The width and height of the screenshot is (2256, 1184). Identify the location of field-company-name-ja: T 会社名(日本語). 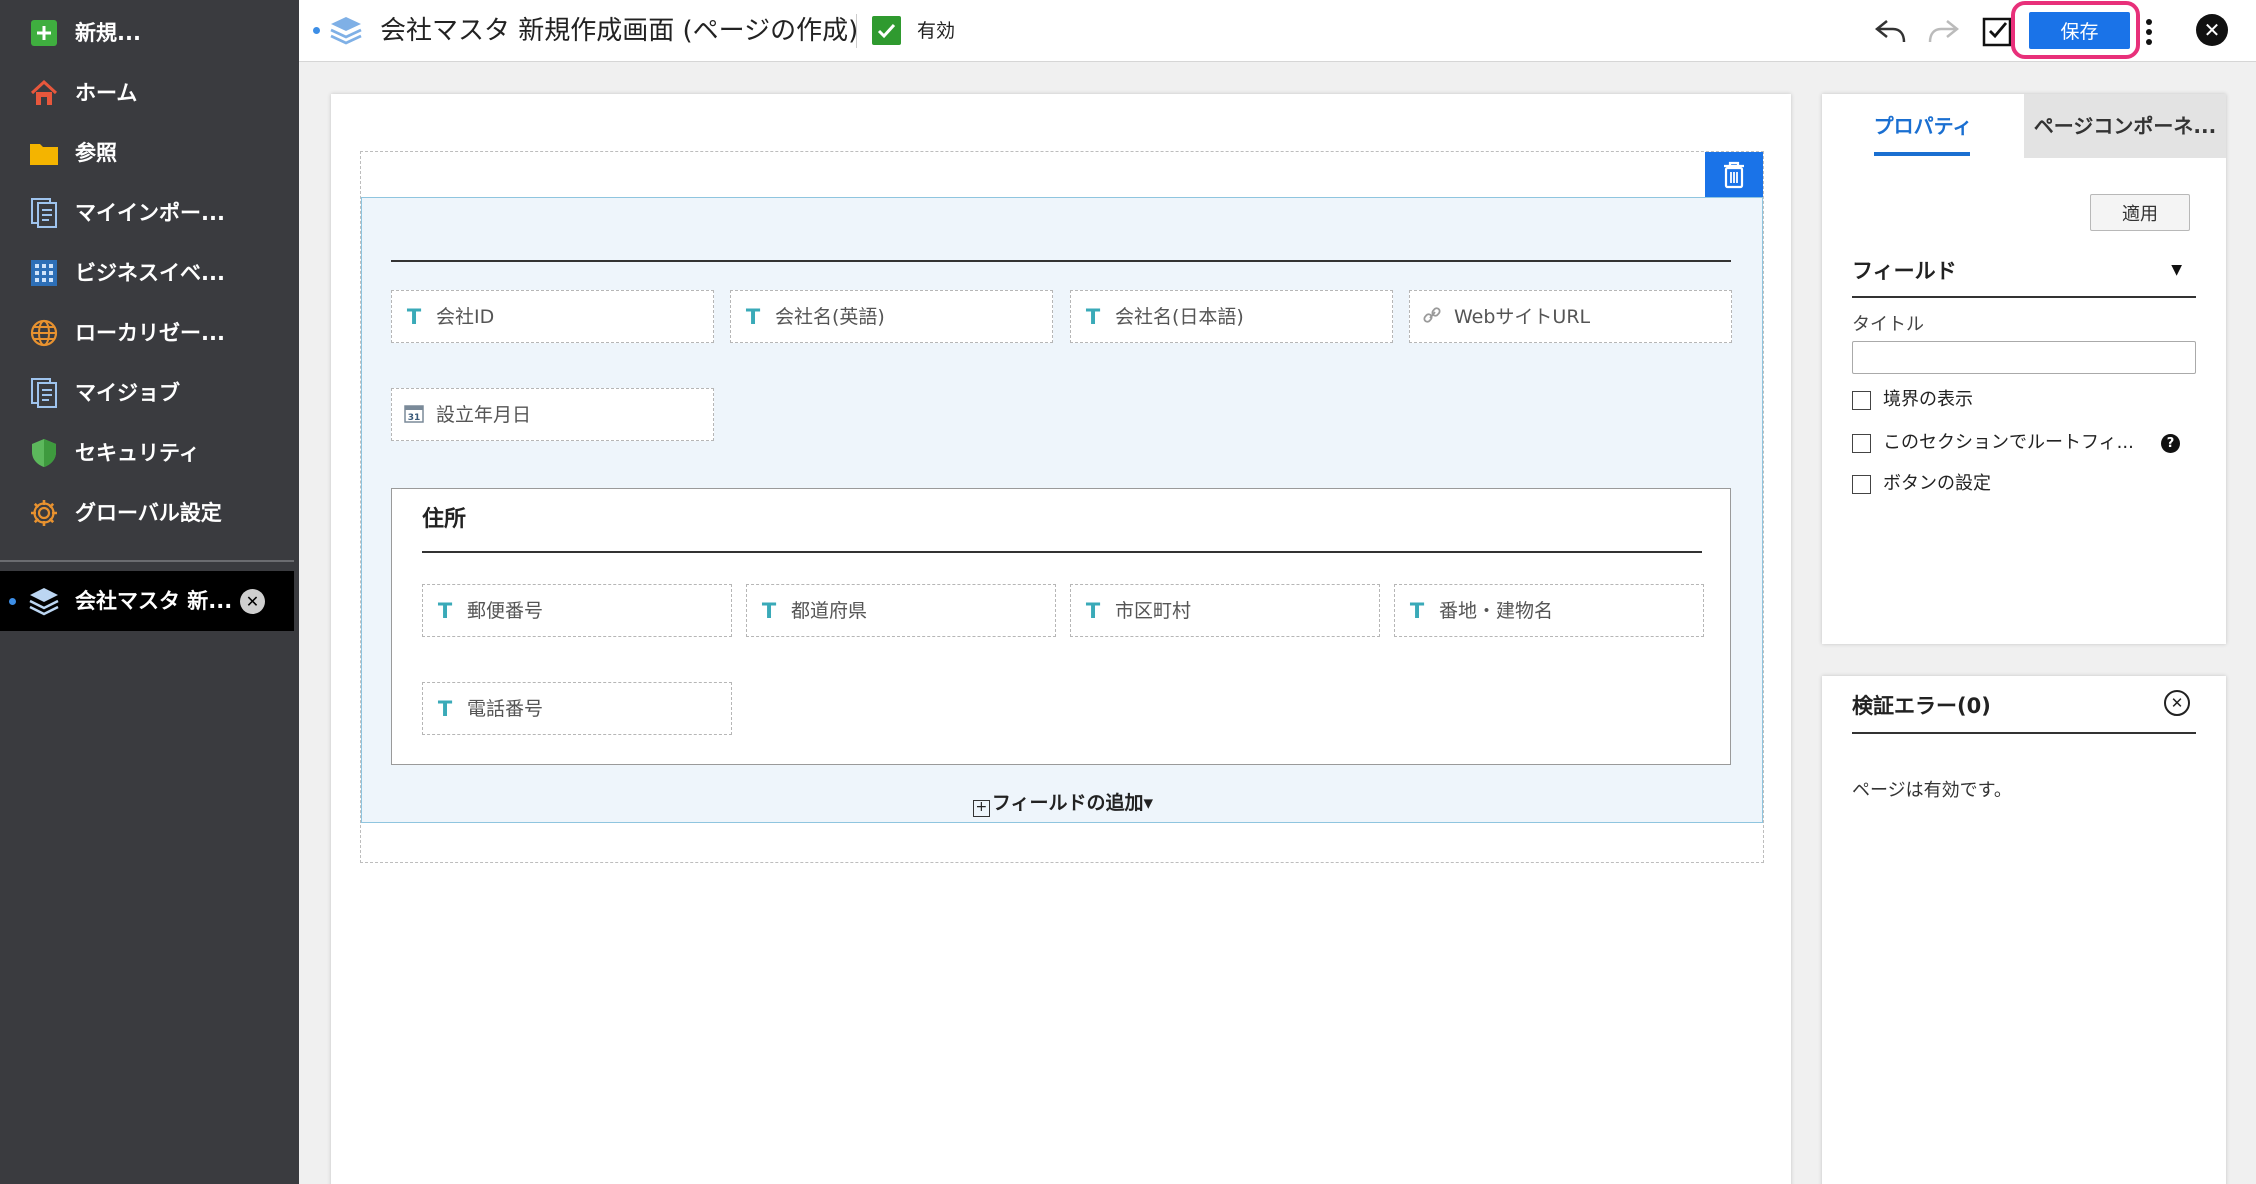
(1231, 316).